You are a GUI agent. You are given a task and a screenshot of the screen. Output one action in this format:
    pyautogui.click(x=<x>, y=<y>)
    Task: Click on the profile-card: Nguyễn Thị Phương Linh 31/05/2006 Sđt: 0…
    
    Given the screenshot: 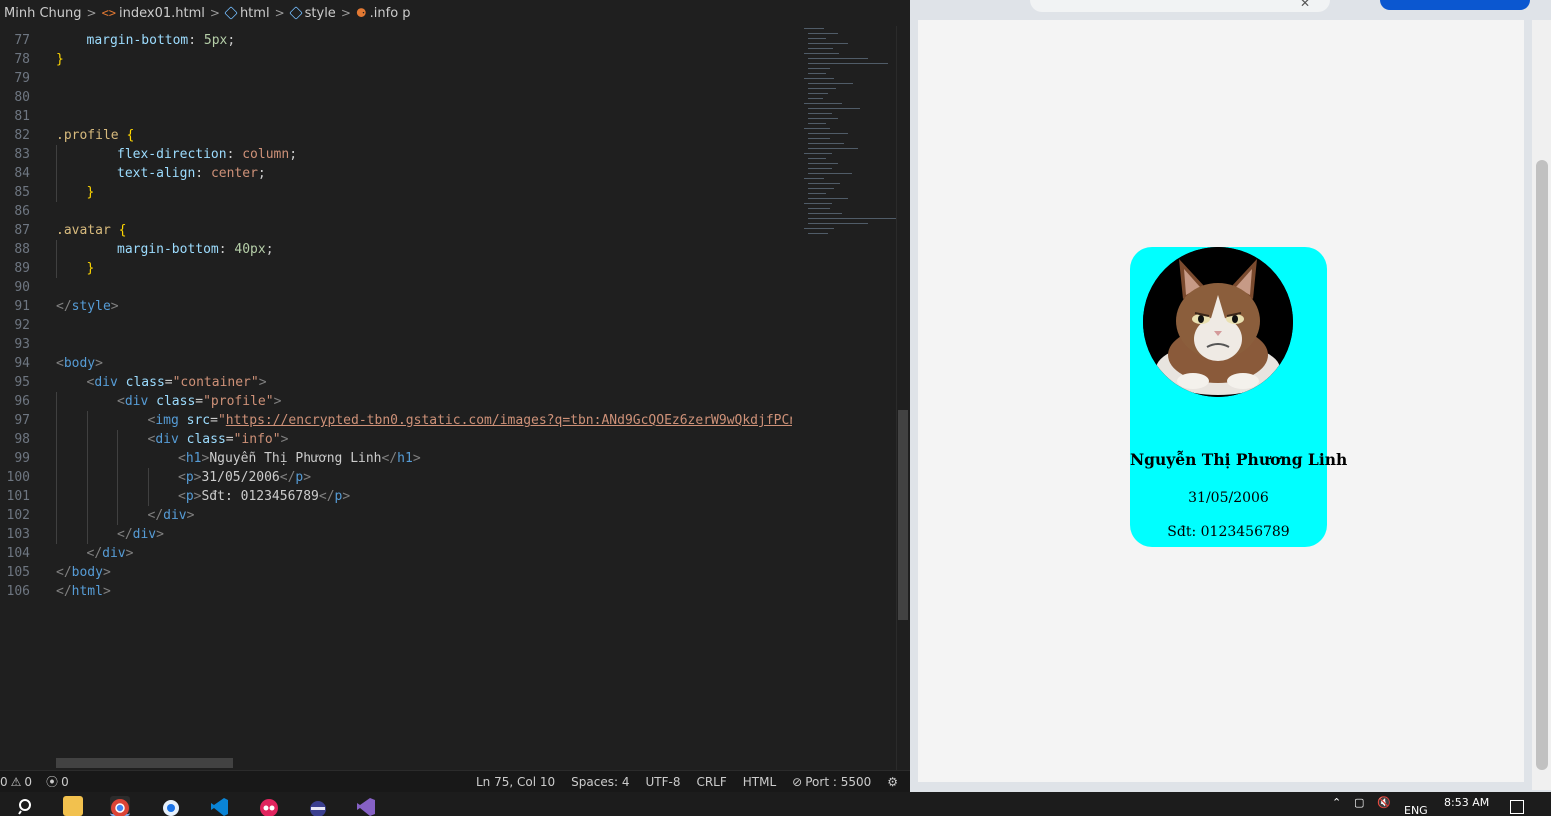 What is the action you would take?
    pyautogui.click(x=1239, y=397)
    